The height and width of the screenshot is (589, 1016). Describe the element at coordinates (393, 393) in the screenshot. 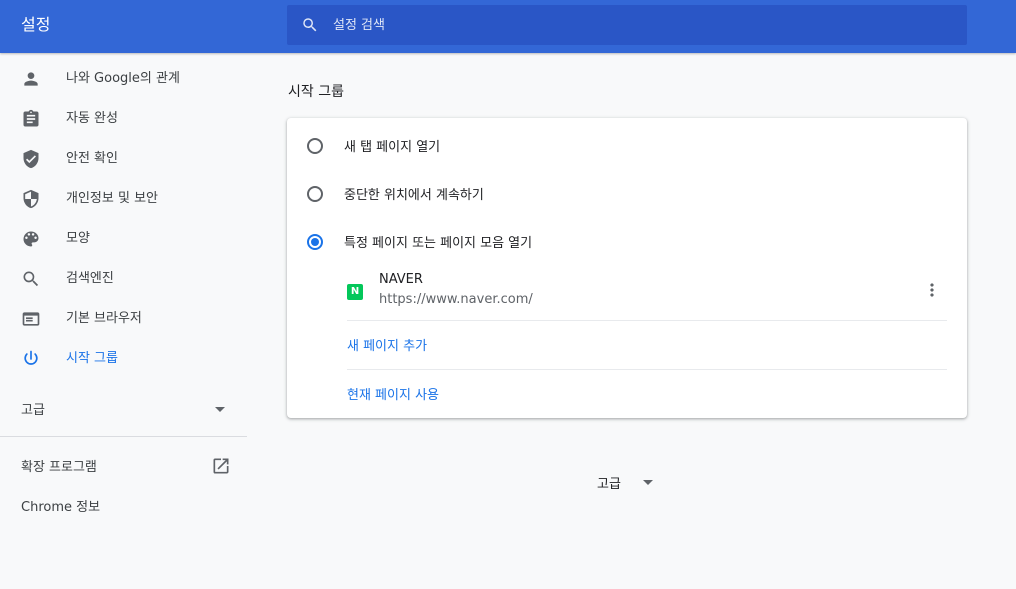

I see `use-current-pages-link: 현재 페이지 사용` at that location.